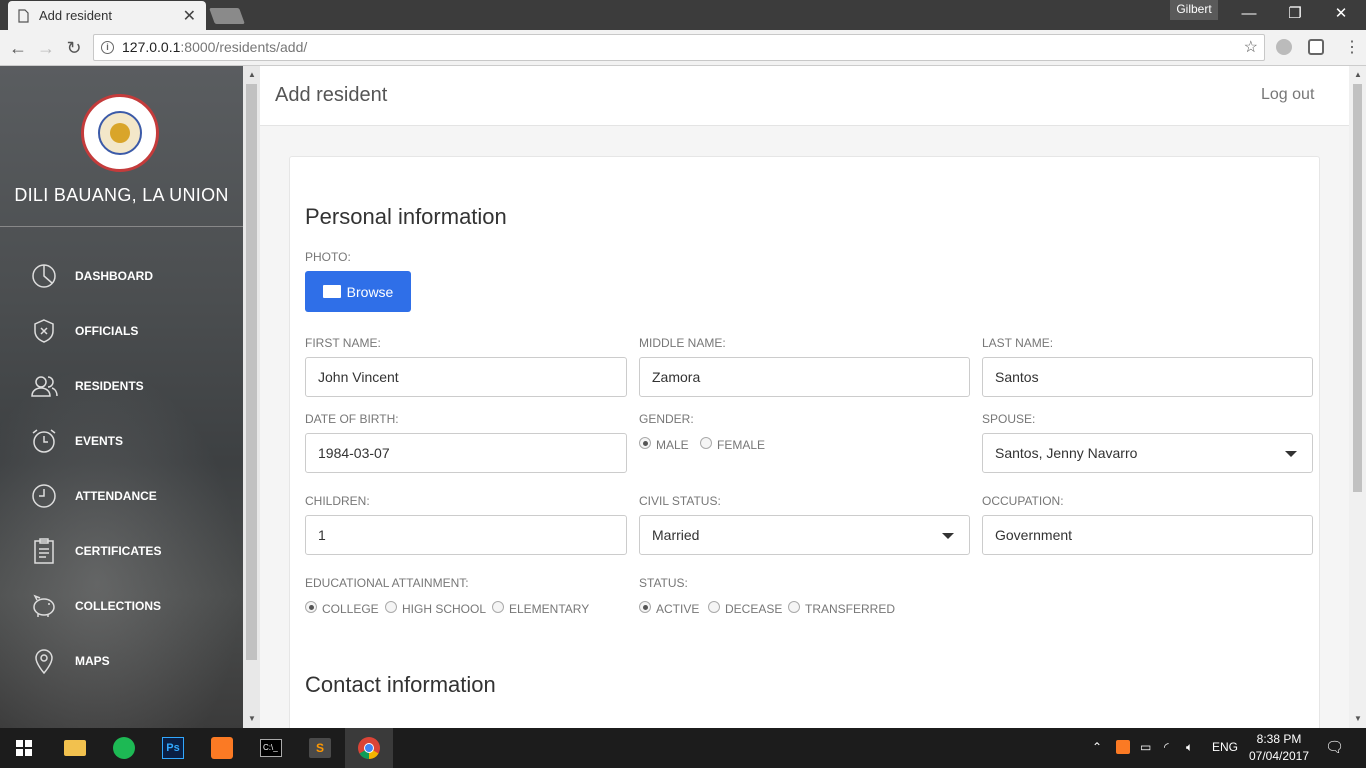 This screenshot has width=1366, height=768. I want to click on status-transferred-radio: TRANSFERRED, so click(841, 608).